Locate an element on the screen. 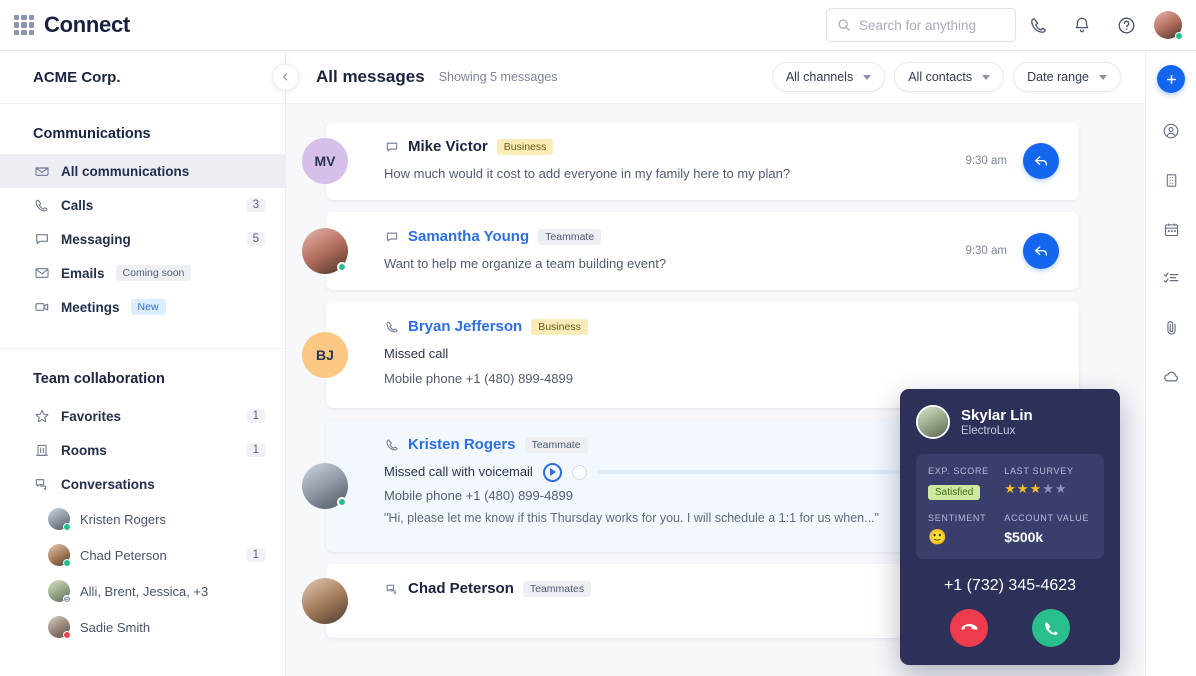  sidebar-item-all-communications: All communications is located at coordinates (142, 171).